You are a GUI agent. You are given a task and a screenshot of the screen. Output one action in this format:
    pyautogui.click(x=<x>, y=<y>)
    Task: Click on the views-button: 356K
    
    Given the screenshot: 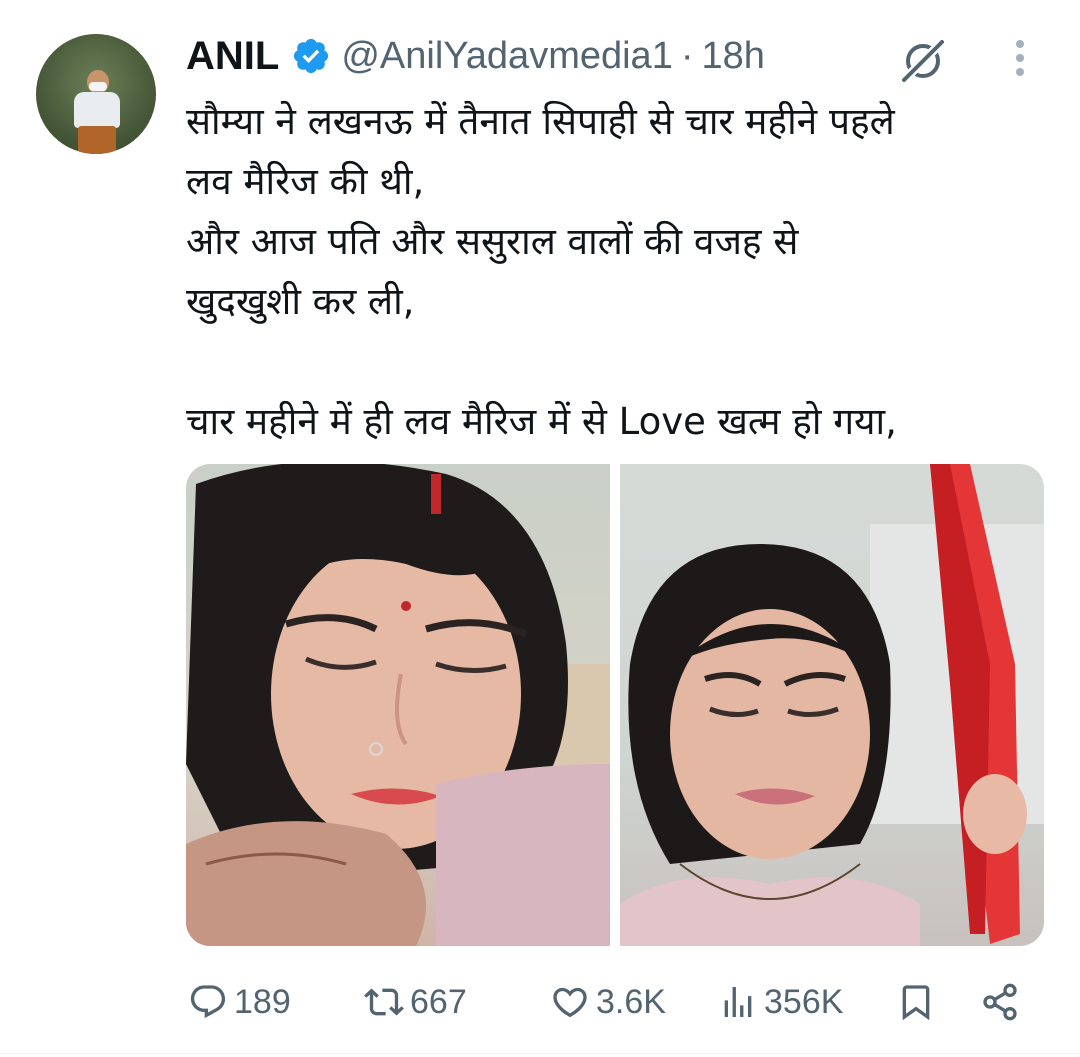 What is the action you would take?
    pyautogui.click(x=780, y=1002)
    